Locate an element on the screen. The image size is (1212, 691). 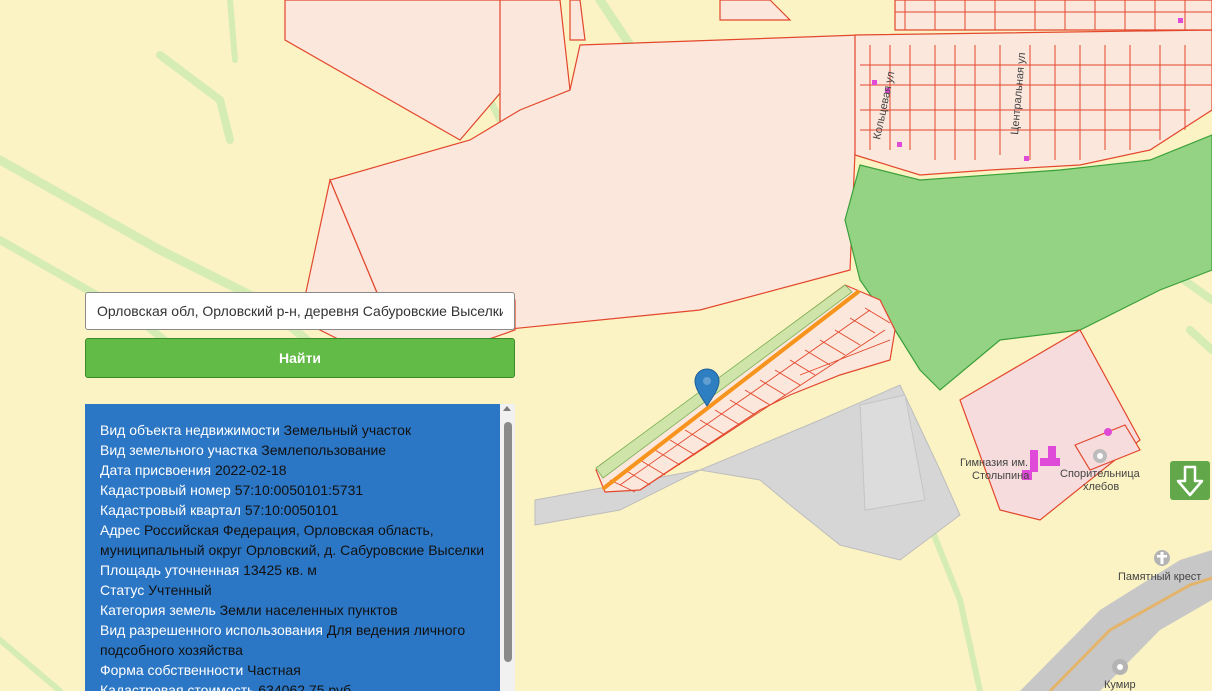
info-row-key: Кадастровый номер is located at coordinates (165, 490).